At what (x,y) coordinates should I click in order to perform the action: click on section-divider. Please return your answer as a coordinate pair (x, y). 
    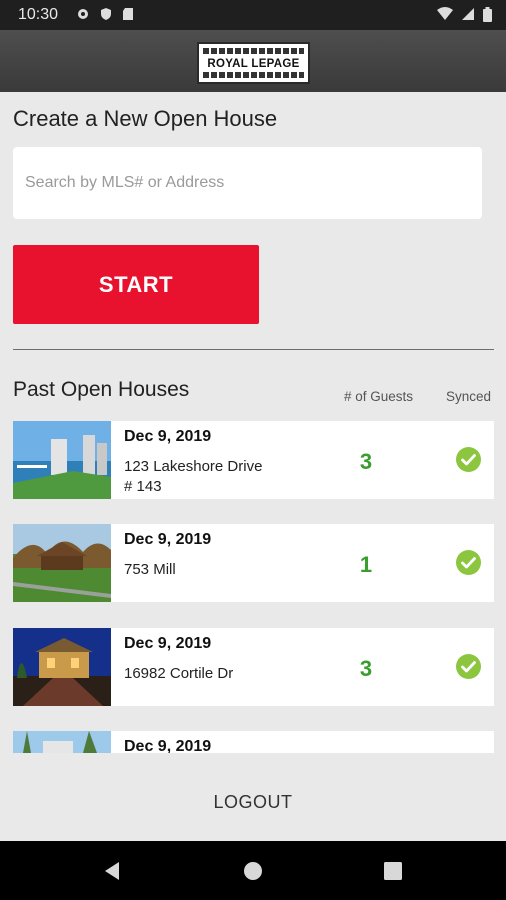
    Looking at the image, I should click on (253, 349).